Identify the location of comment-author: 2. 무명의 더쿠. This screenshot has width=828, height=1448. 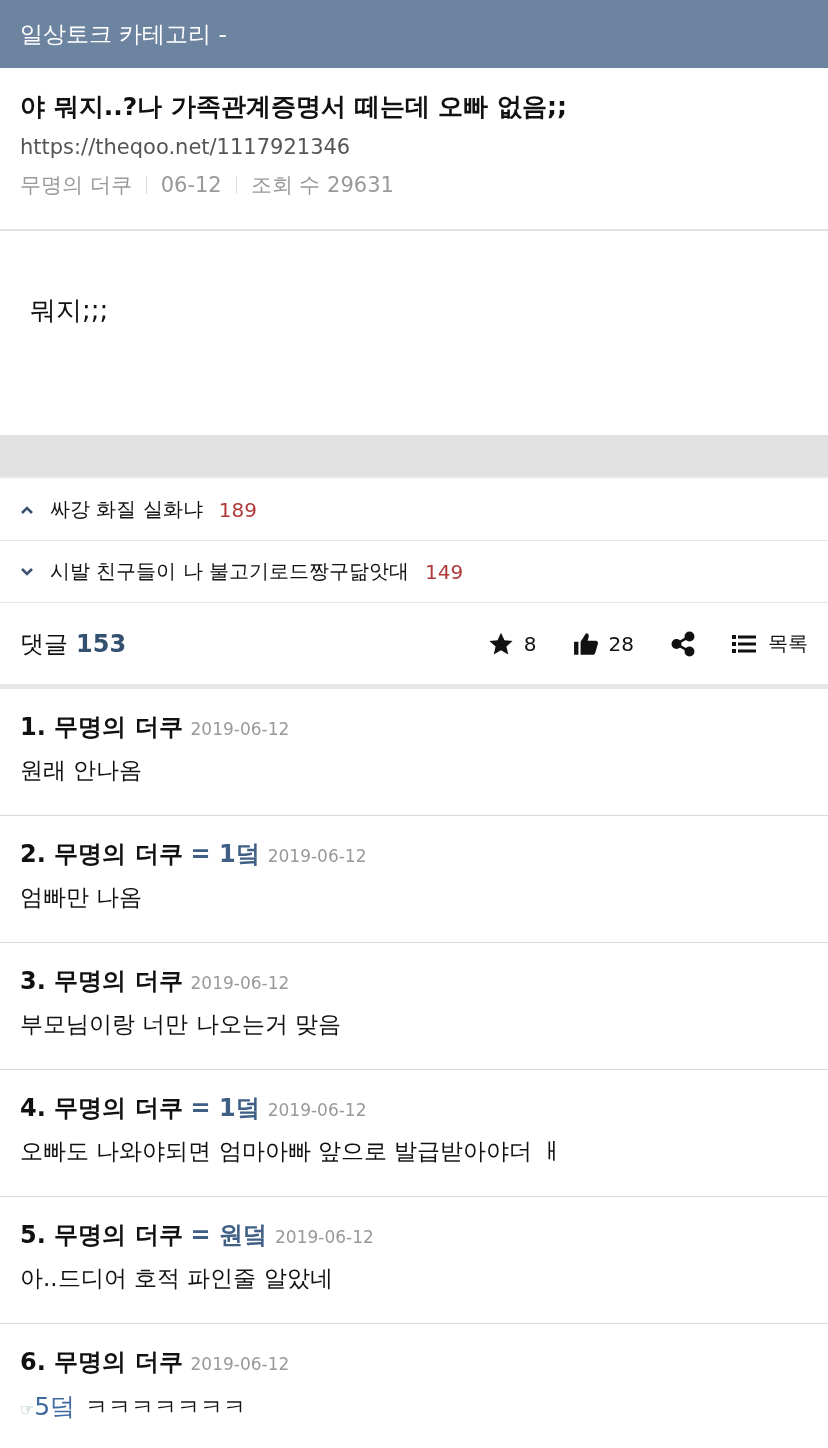
(101, 854).